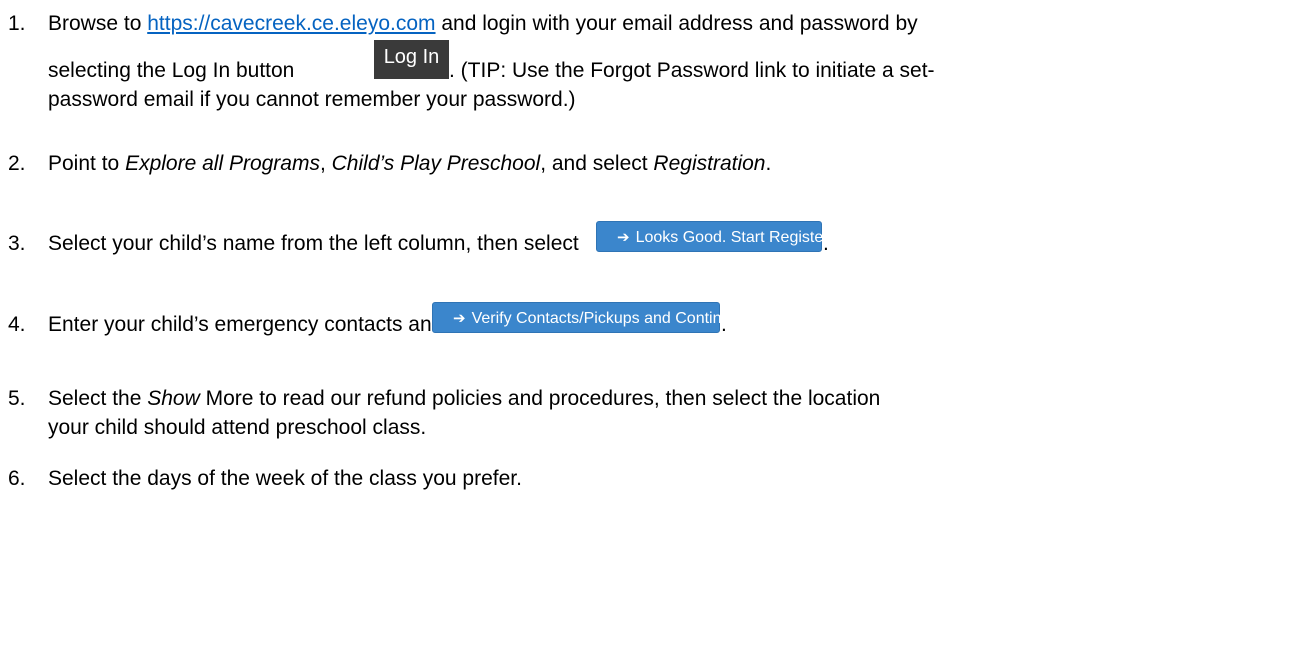  I want to click on step-number: 4., so click(17, 324).